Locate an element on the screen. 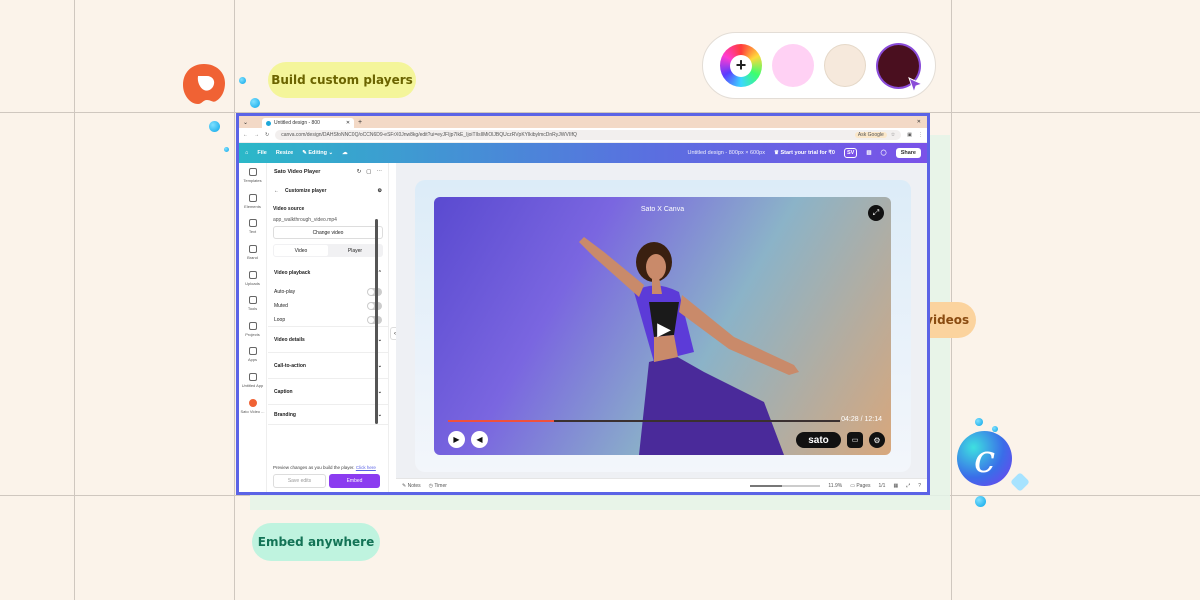  chevron-up-icon: ⌃ is located at coordinates (380, 273).